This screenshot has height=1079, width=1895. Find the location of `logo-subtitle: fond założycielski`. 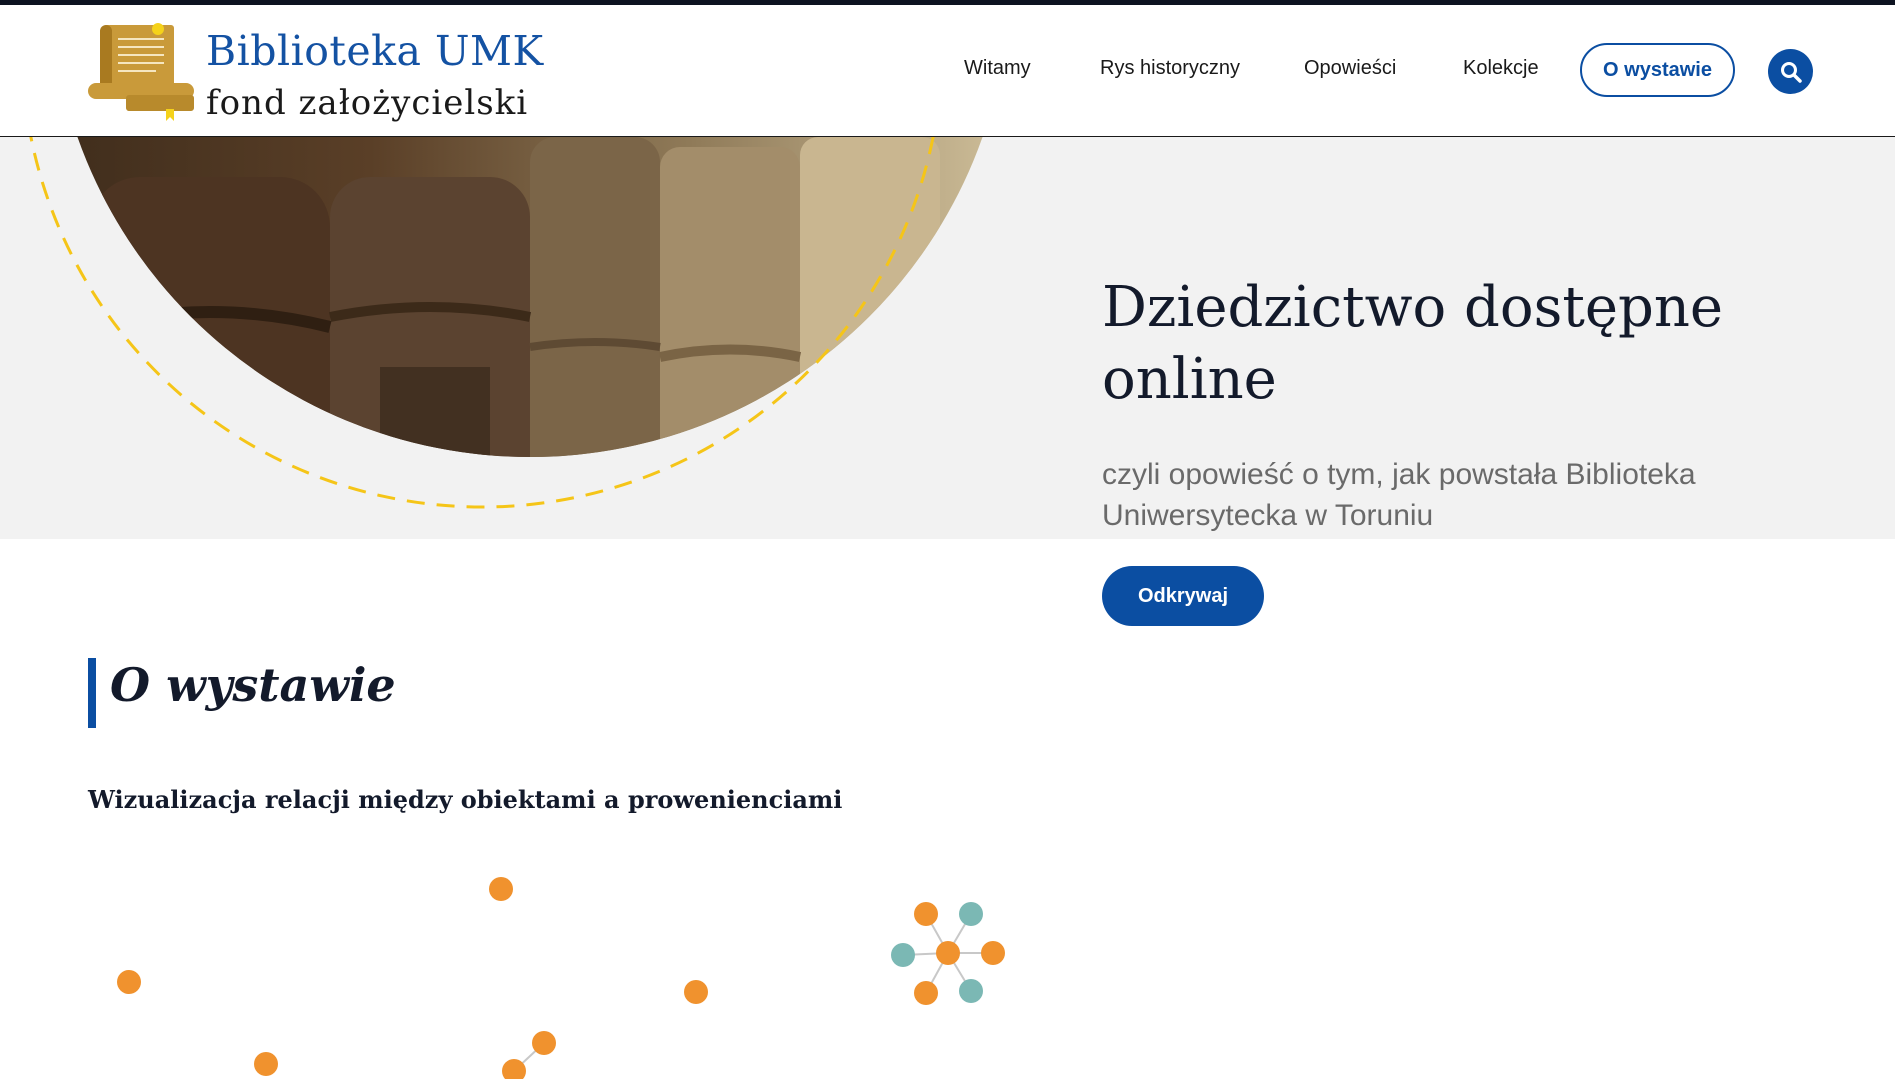

logo-subtitle: fond założycielski is located at coordinates (367, 103).